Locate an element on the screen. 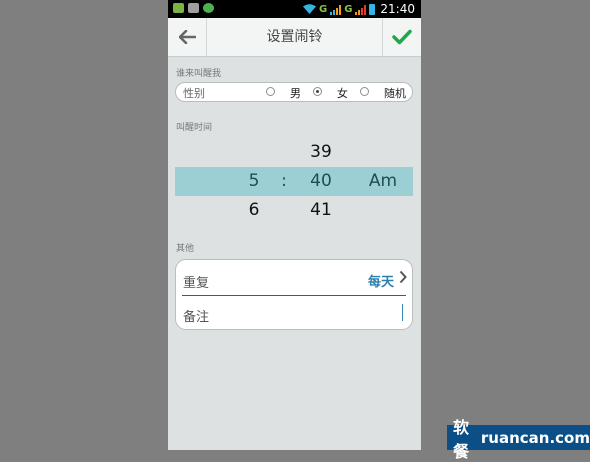 The height and width of the screenshot is (462, 590). hour-value-selected: 5 is located at coordinates (254, 181).